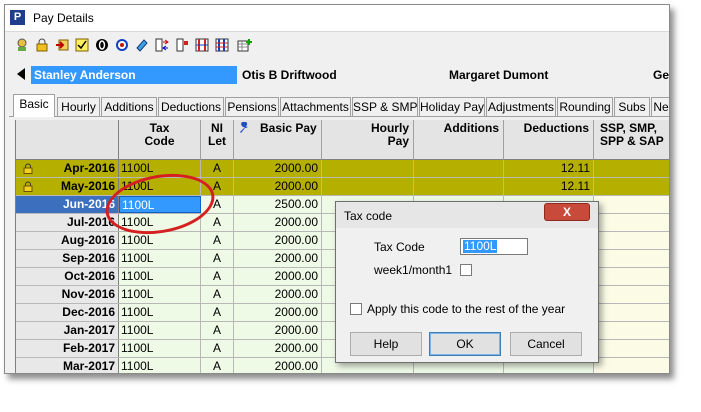 The width and height of the screenshot is (701, 412). What do you see at coordinates (494, 246) in the screenshot?
I see `tax-code-input: 1100L` at bounding box center [494, 246].